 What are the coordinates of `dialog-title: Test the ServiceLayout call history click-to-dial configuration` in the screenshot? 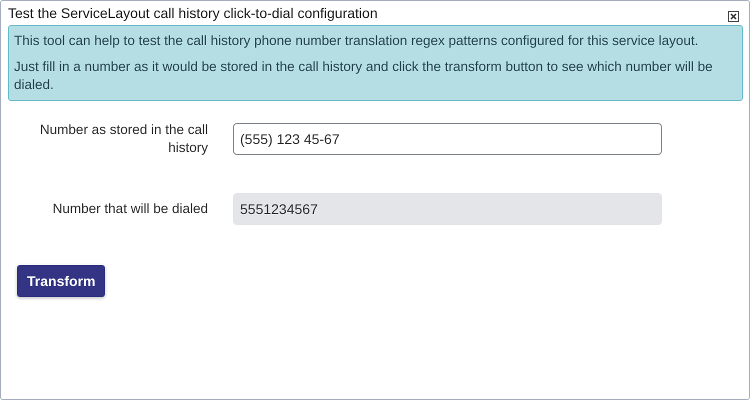 It's located at (192, 13).